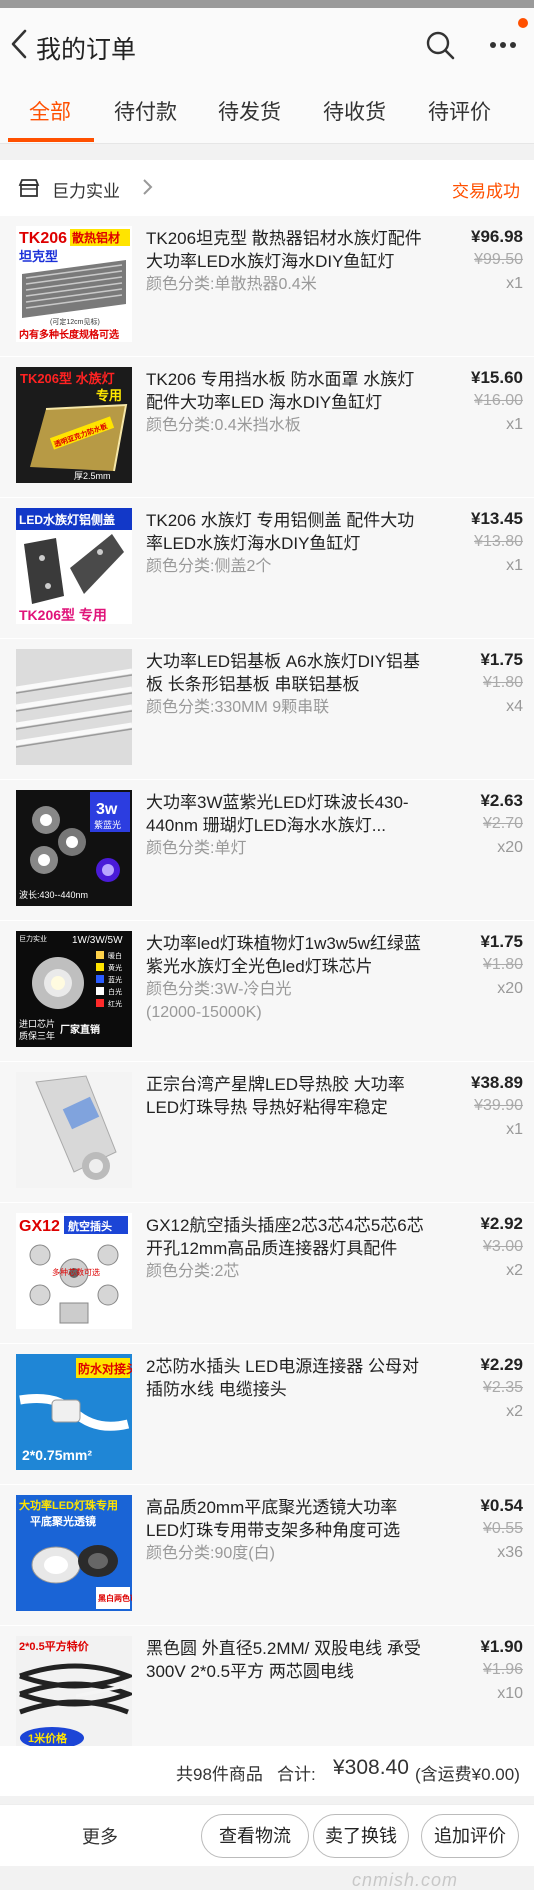 Image resolution: width=534 pixels, height=1890 pixels. Describe the element at coordinates (497, 1082) in the screenshot. I see `product-price: ¥38.89` at that location.